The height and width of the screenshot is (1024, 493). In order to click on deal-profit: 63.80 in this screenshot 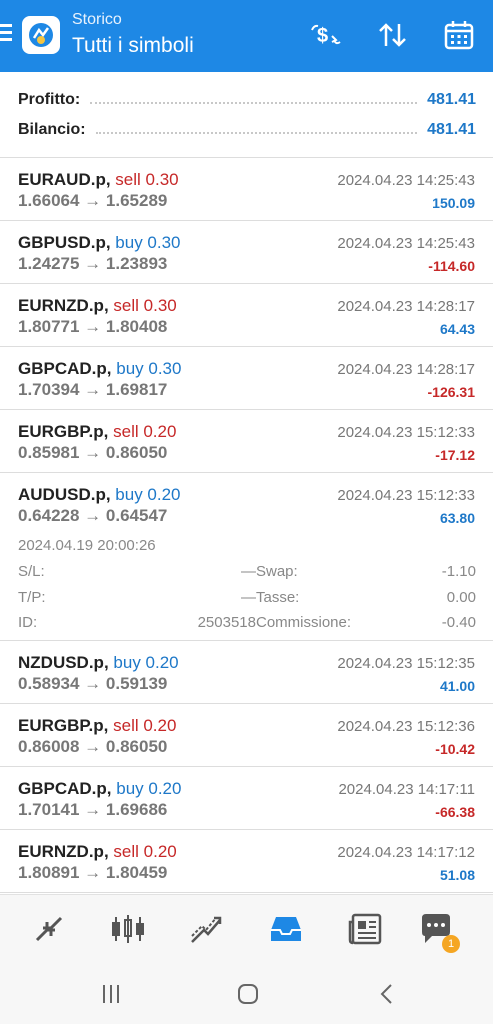, I will do `click(457, 518)`.